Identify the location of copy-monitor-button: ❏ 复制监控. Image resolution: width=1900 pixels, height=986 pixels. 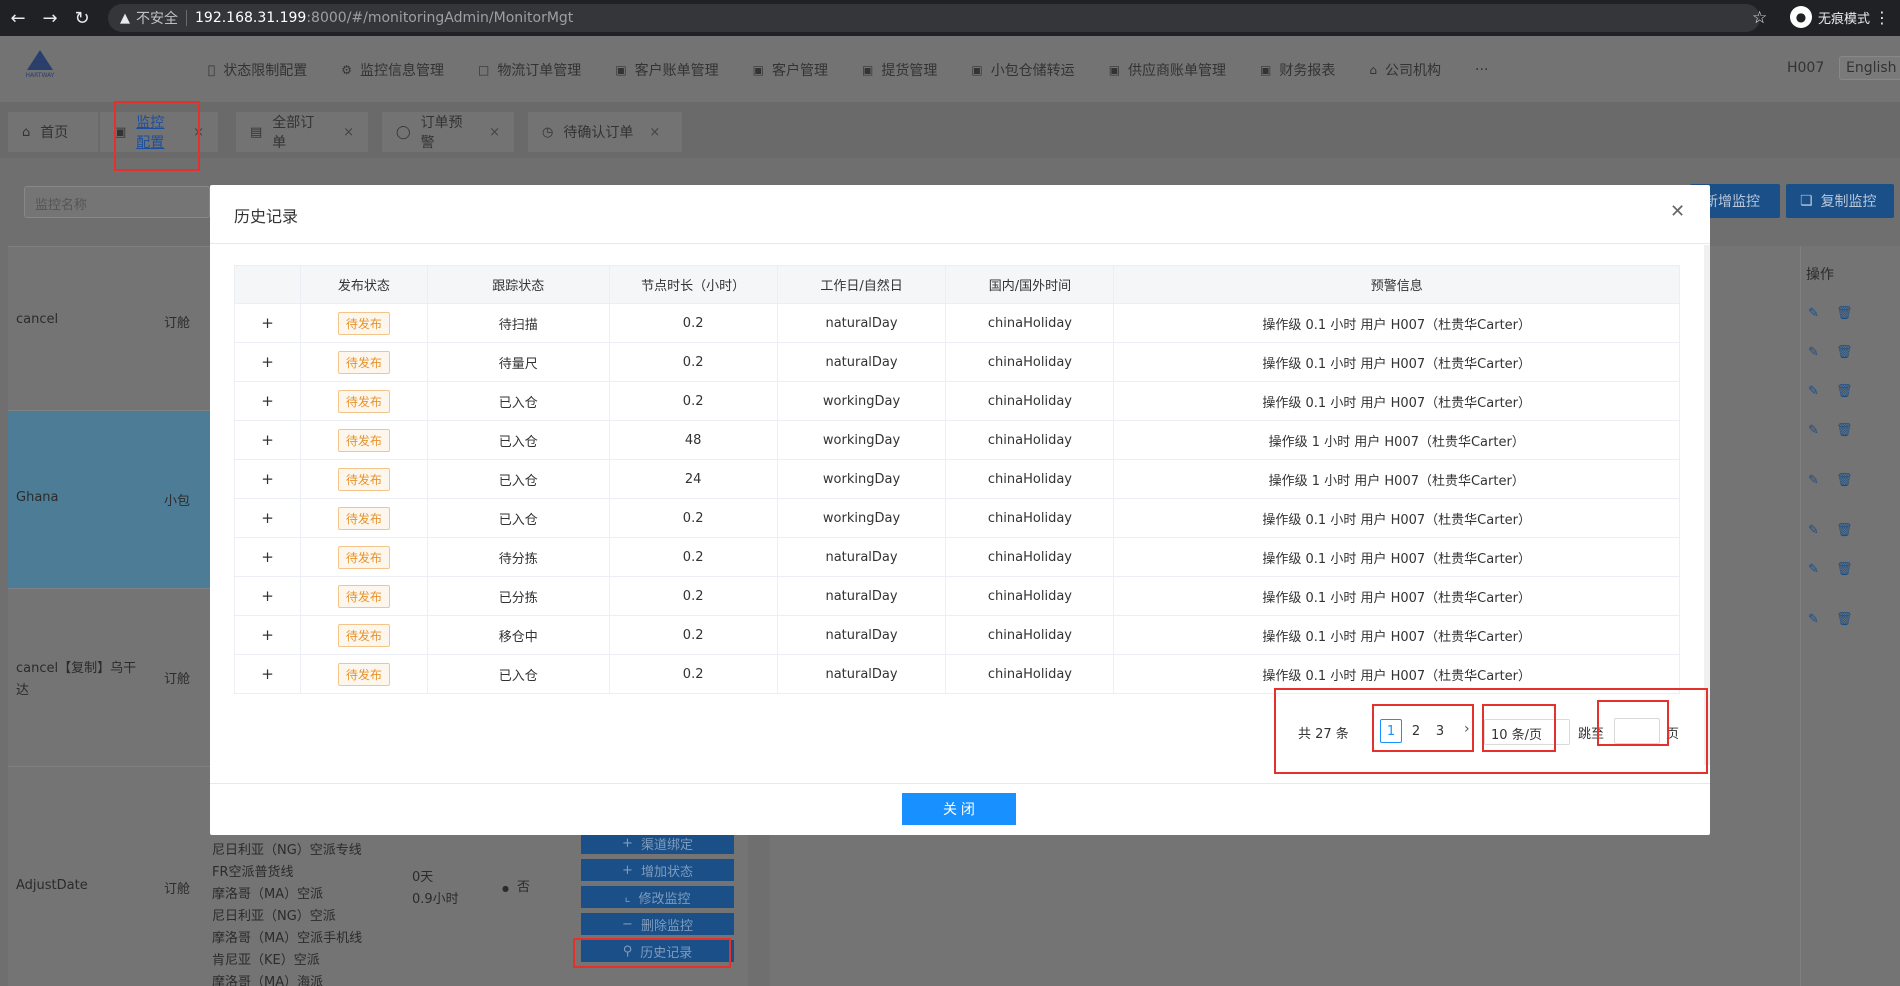
(1840, 201).